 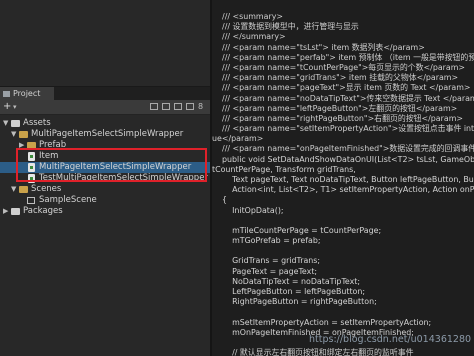 What do you see at coordinates (178, 106) in the screenshot?
I see `star-icon` at bounding box center [178, 106].